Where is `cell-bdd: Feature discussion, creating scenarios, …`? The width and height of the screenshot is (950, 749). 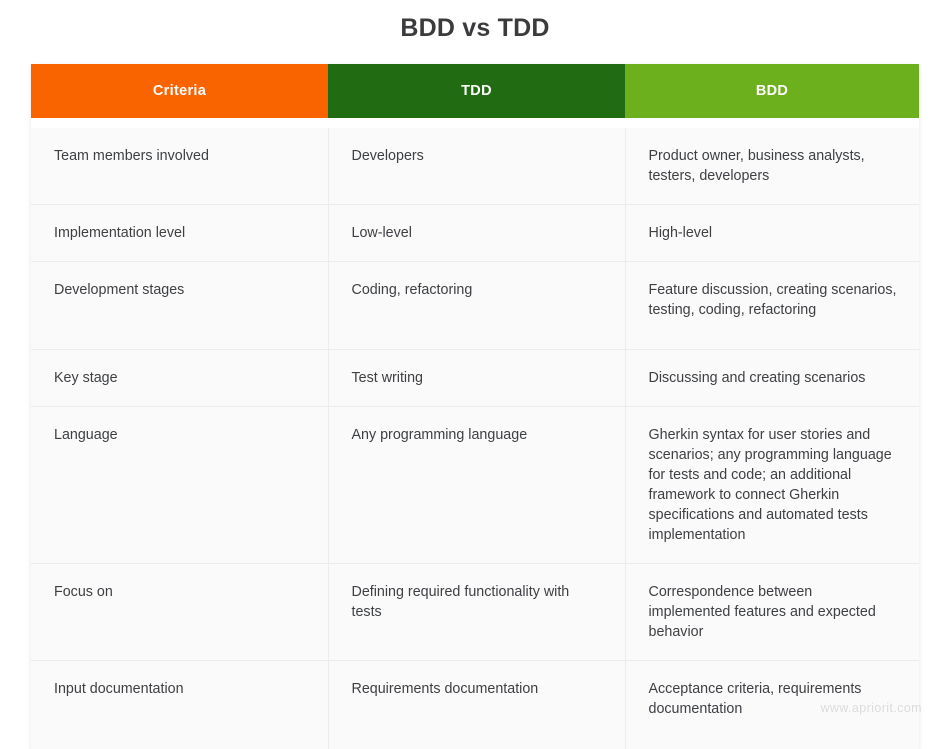
cell-bdd: Feature discussion, creating scenarios, … is located at coordinates (772, 305).